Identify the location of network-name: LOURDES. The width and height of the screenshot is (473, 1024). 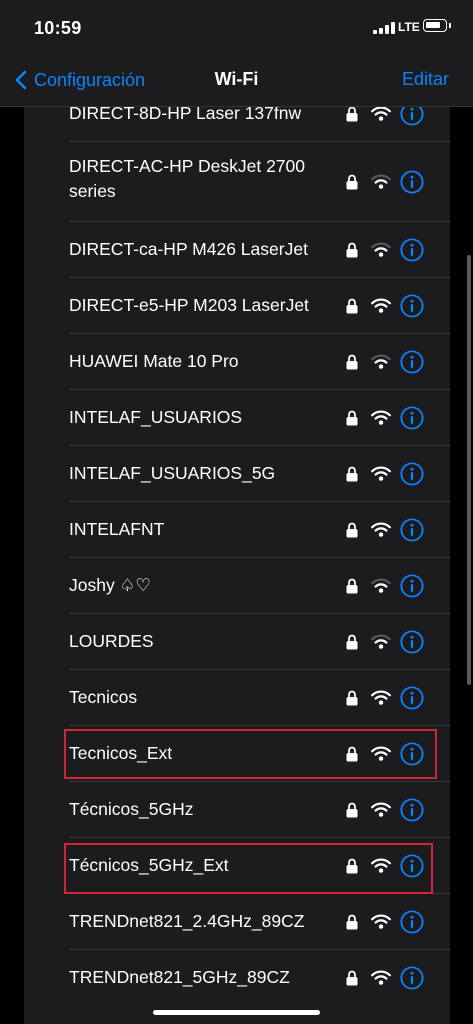
(111, 641).